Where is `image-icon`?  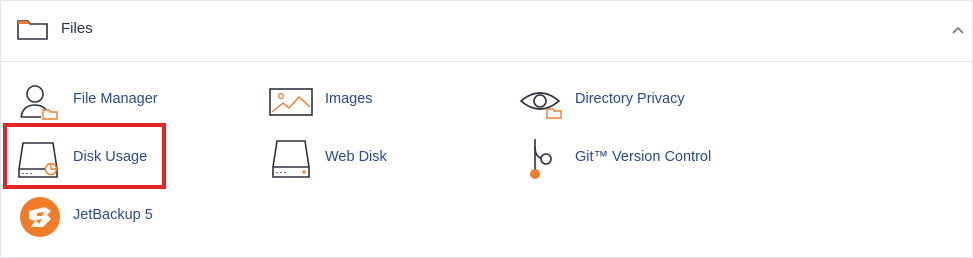 image-icon is located at coordinates (291, 102).